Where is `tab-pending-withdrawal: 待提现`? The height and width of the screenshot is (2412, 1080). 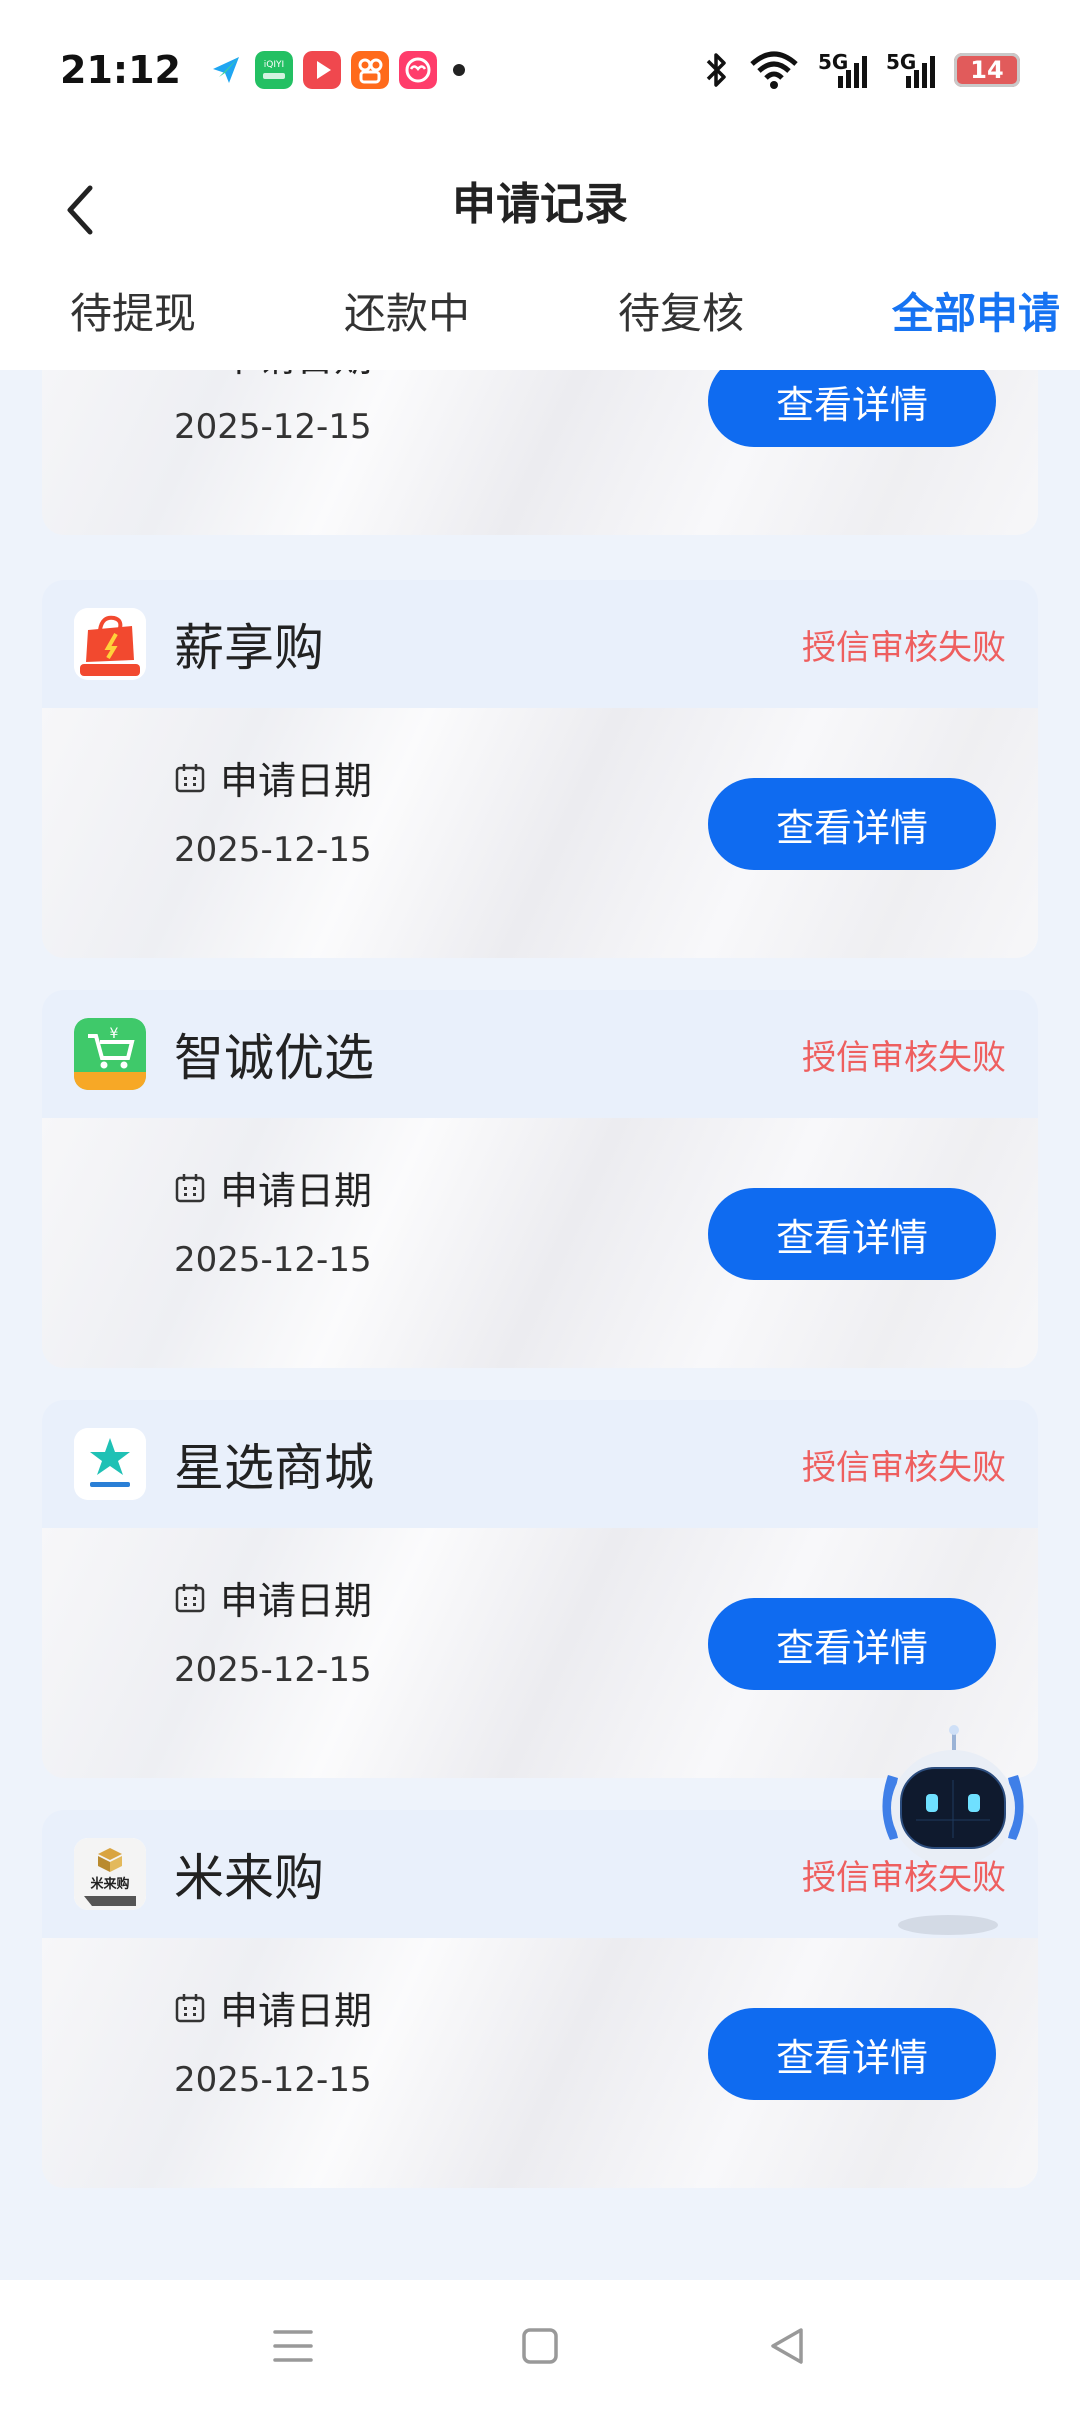 tab-pending-withdrawal: 待提现 is located at coordinates (133, 310).